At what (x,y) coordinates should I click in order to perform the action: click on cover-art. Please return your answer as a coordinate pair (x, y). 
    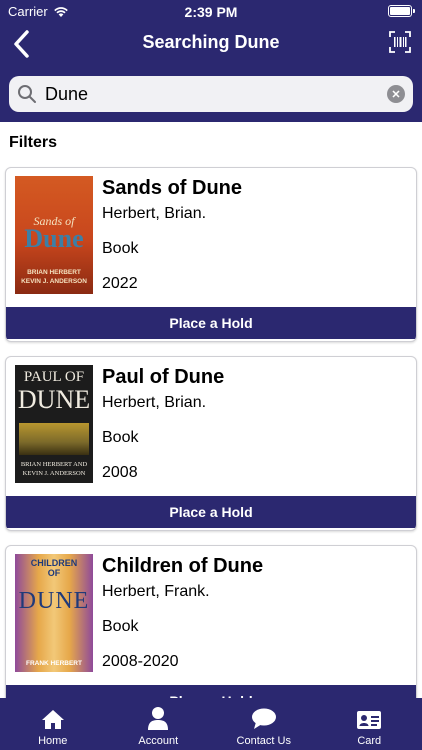
    Looking at the image, I should click on (54, 439).